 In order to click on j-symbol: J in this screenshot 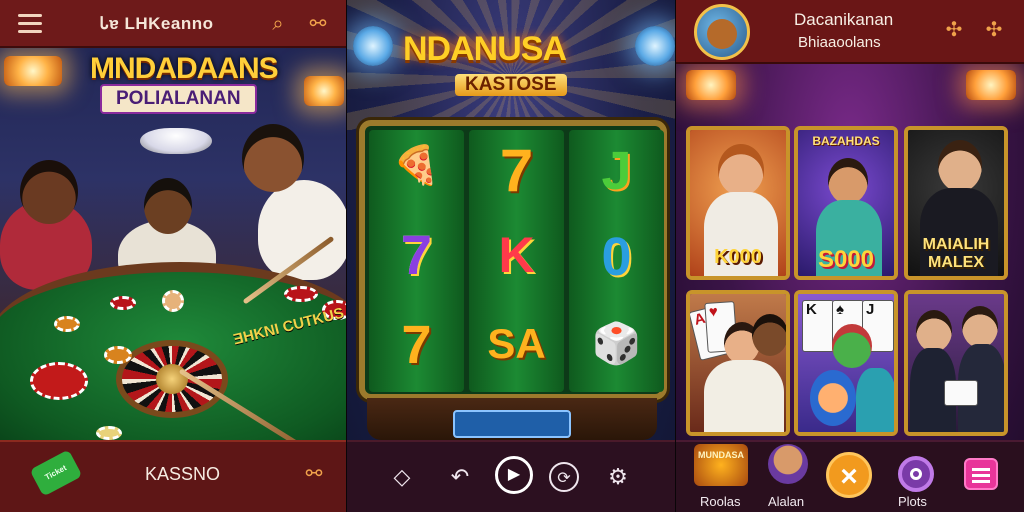, I will do `click(616, 171)`.